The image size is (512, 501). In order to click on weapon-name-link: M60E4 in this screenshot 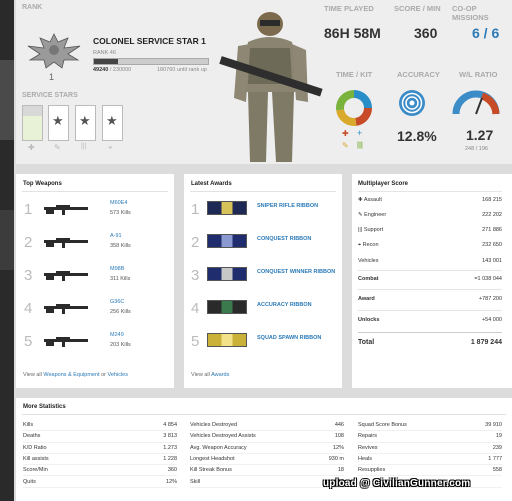, I will do `click(118, 203)`.